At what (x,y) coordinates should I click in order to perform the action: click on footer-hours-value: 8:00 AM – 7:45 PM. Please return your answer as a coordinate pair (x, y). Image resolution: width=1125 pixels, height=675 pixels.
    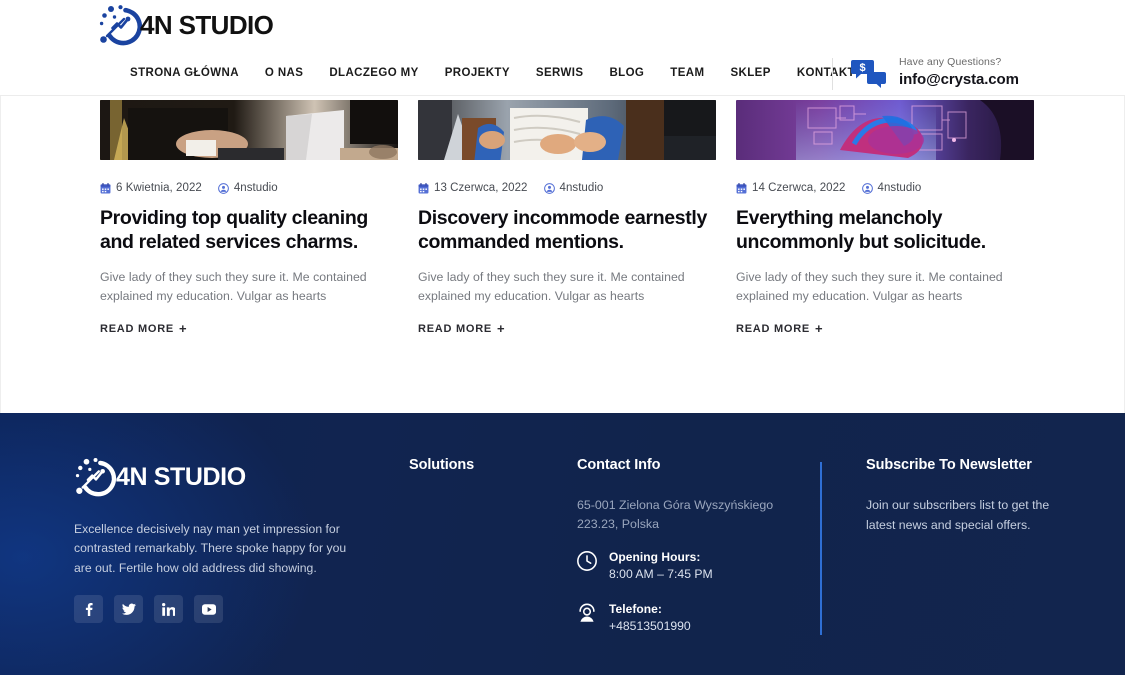
    Looking at the image, I should click on (661, 574).